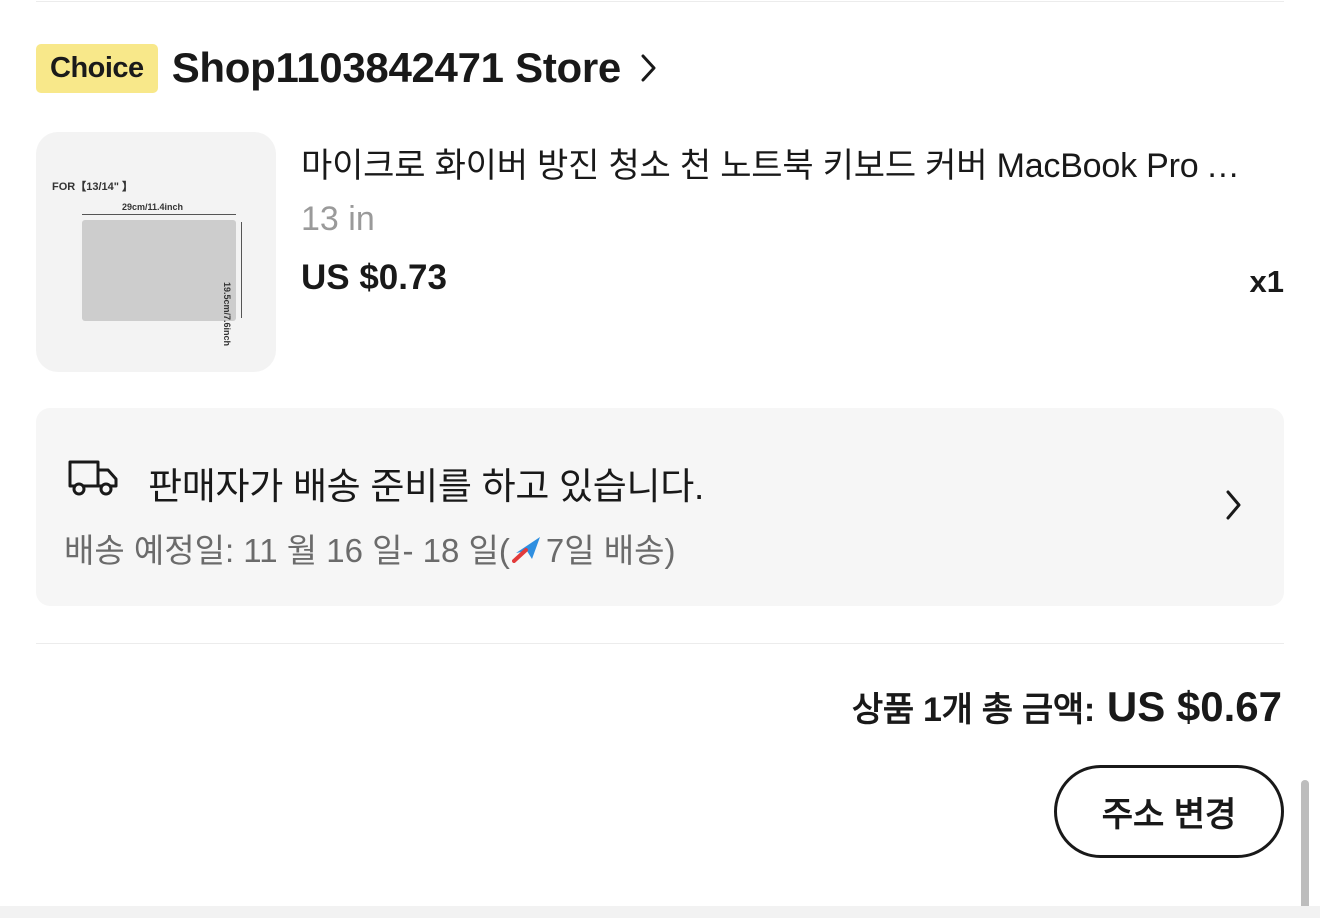  I want to click on store-name: Shop1103842471 Store, so click(397, 68).